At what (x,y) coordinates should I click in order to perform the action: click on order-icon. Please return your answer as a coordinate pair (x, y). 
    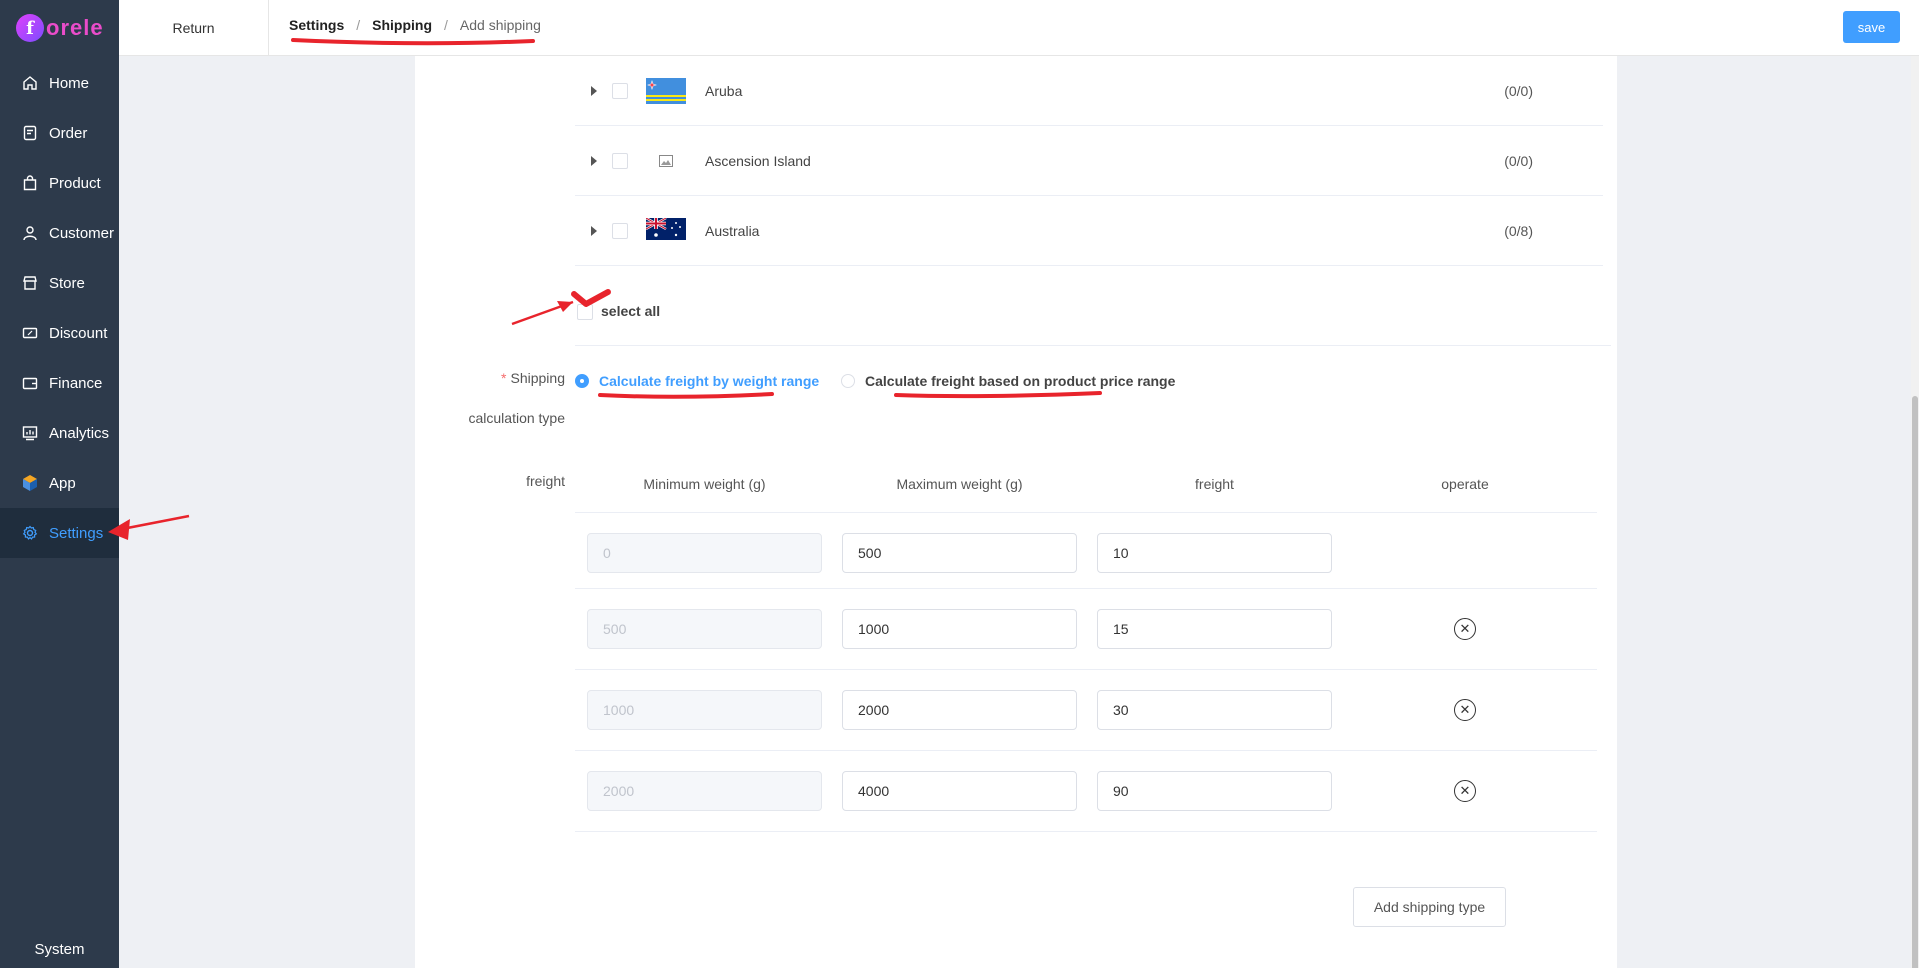
    Looking at the image, I should click on (30, 133).